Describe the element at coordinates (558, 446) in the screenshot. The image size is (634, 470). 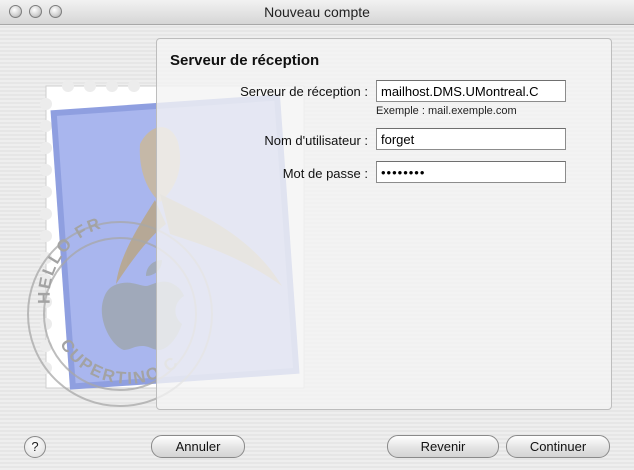
I see `continue-button: Continuer` at that location.